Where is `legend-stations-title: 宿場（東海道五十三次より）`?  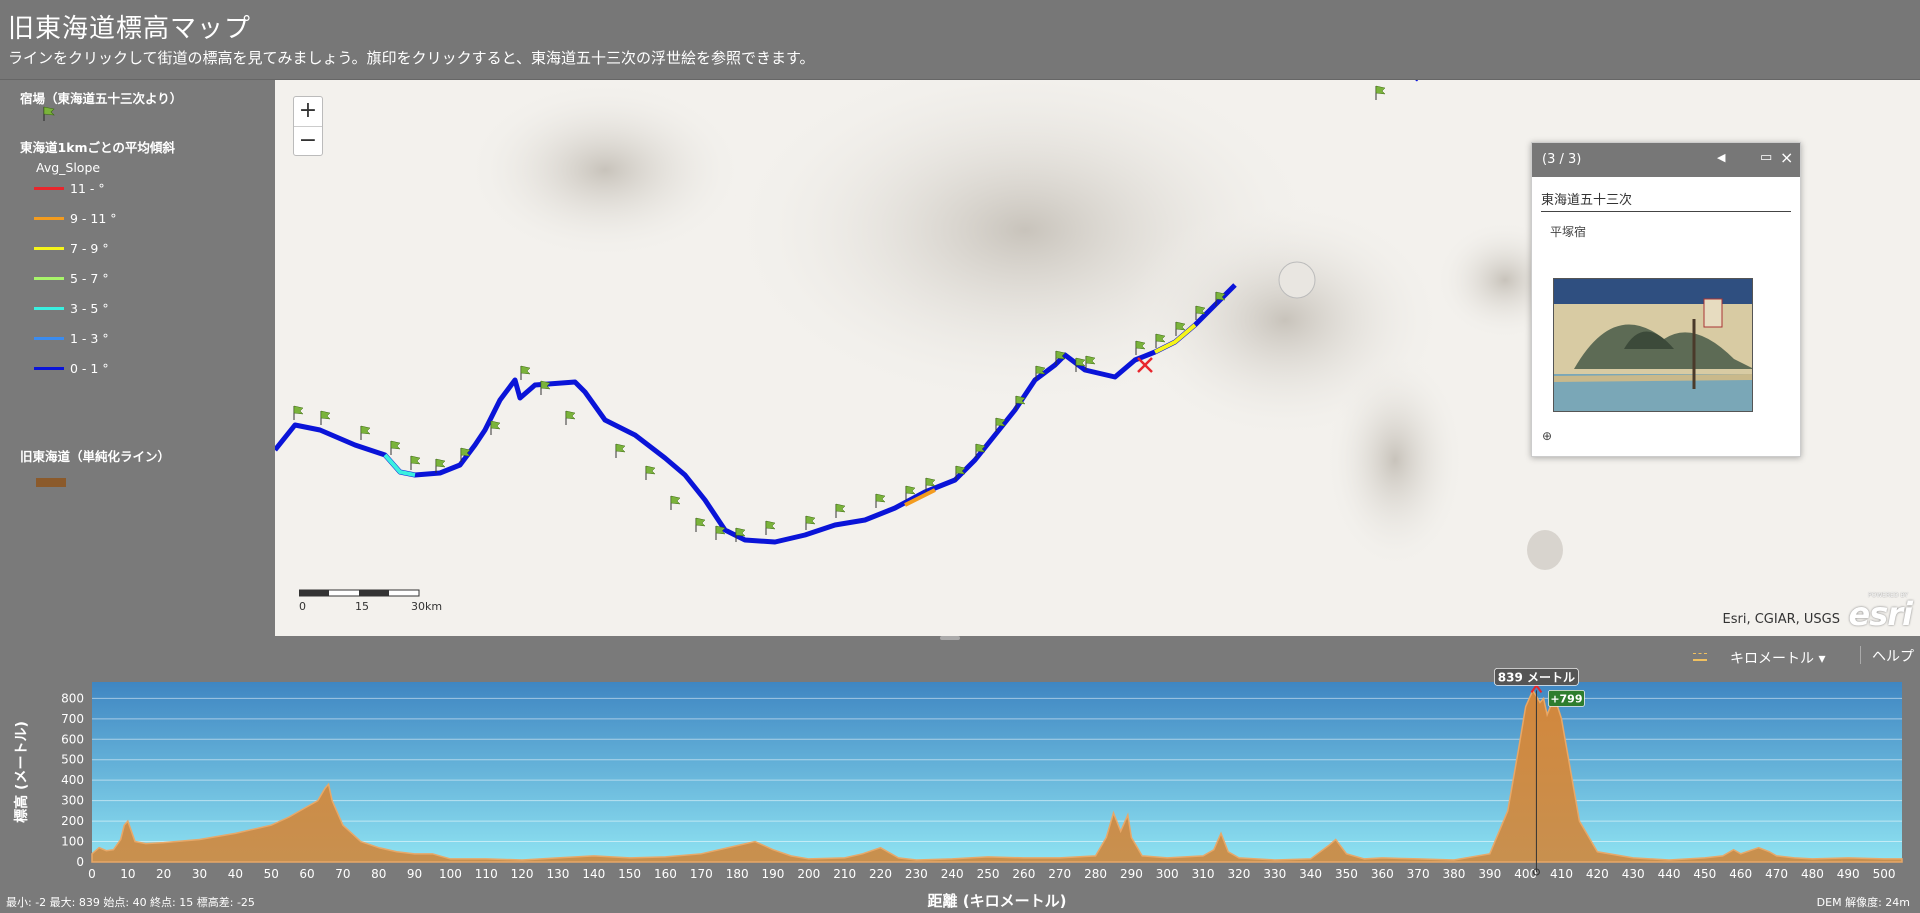 legend-stations-title: 宿場（東海道五十三次より） is located at coordinates (101, 98).